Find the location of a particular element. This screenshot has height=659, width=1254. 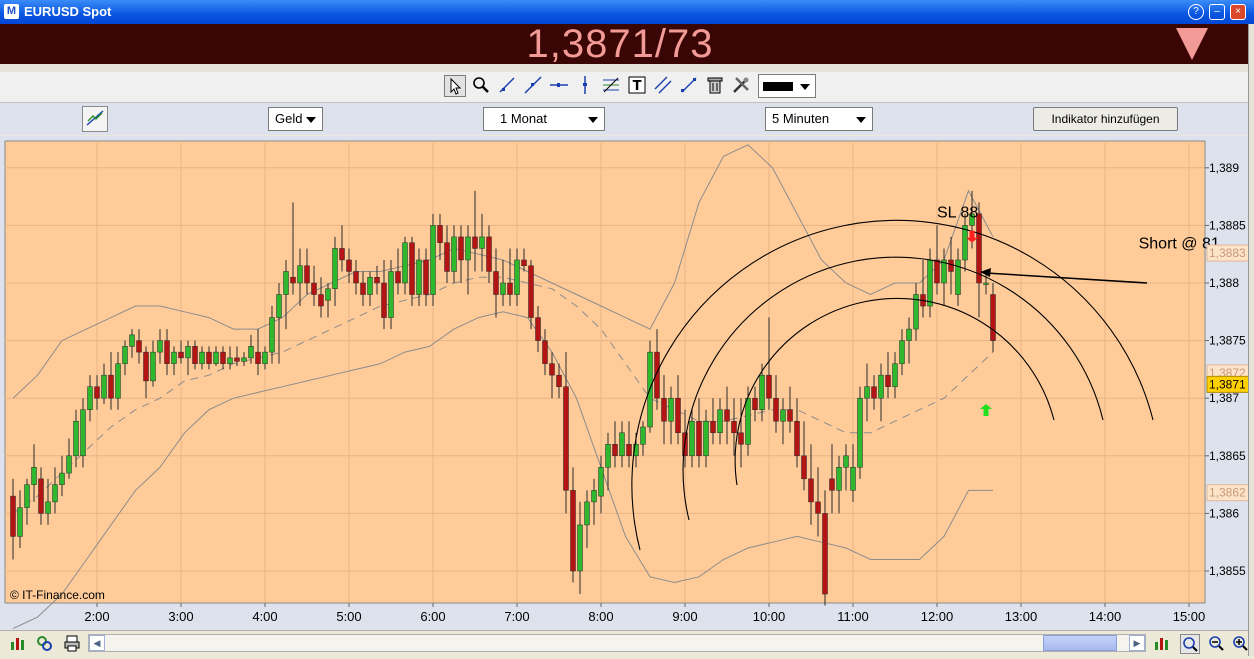

print-icon is located at coordinates (72, 644).